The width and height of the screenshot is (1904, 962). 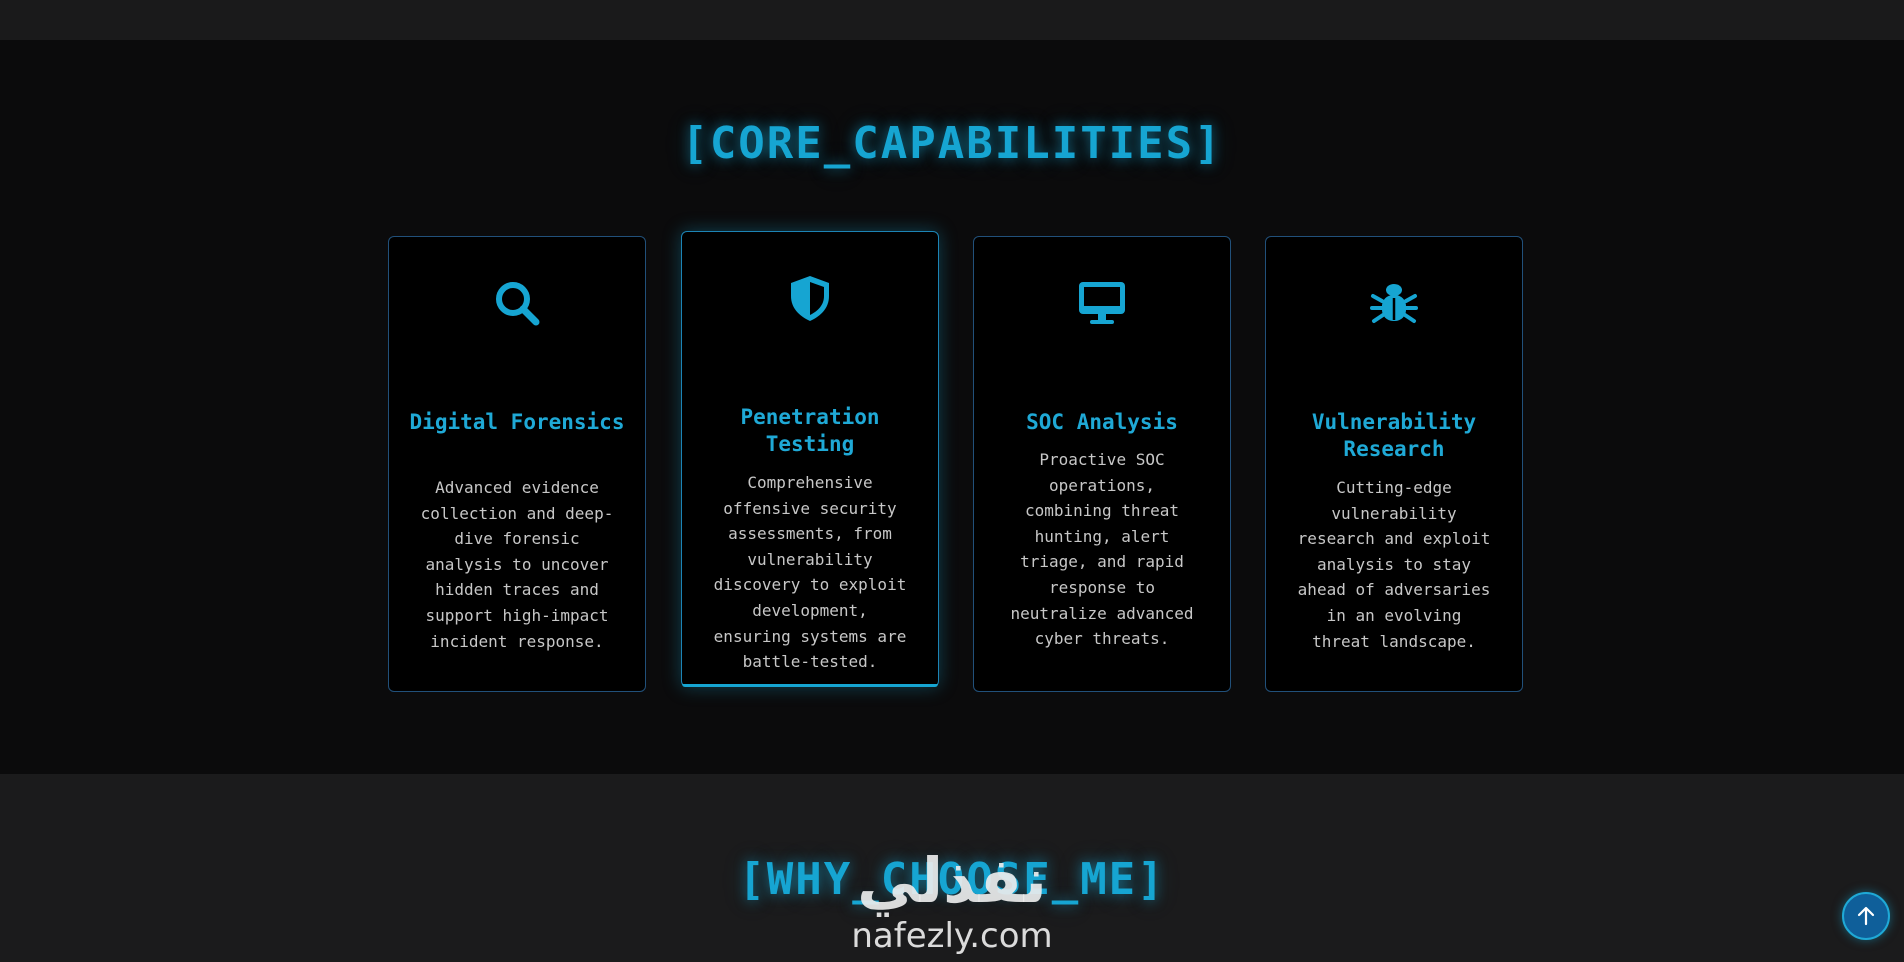 What do you see at coordinates (1102, 303) in the screenshot?
I see `desktop-icon` at bounding box center [1102, 303].